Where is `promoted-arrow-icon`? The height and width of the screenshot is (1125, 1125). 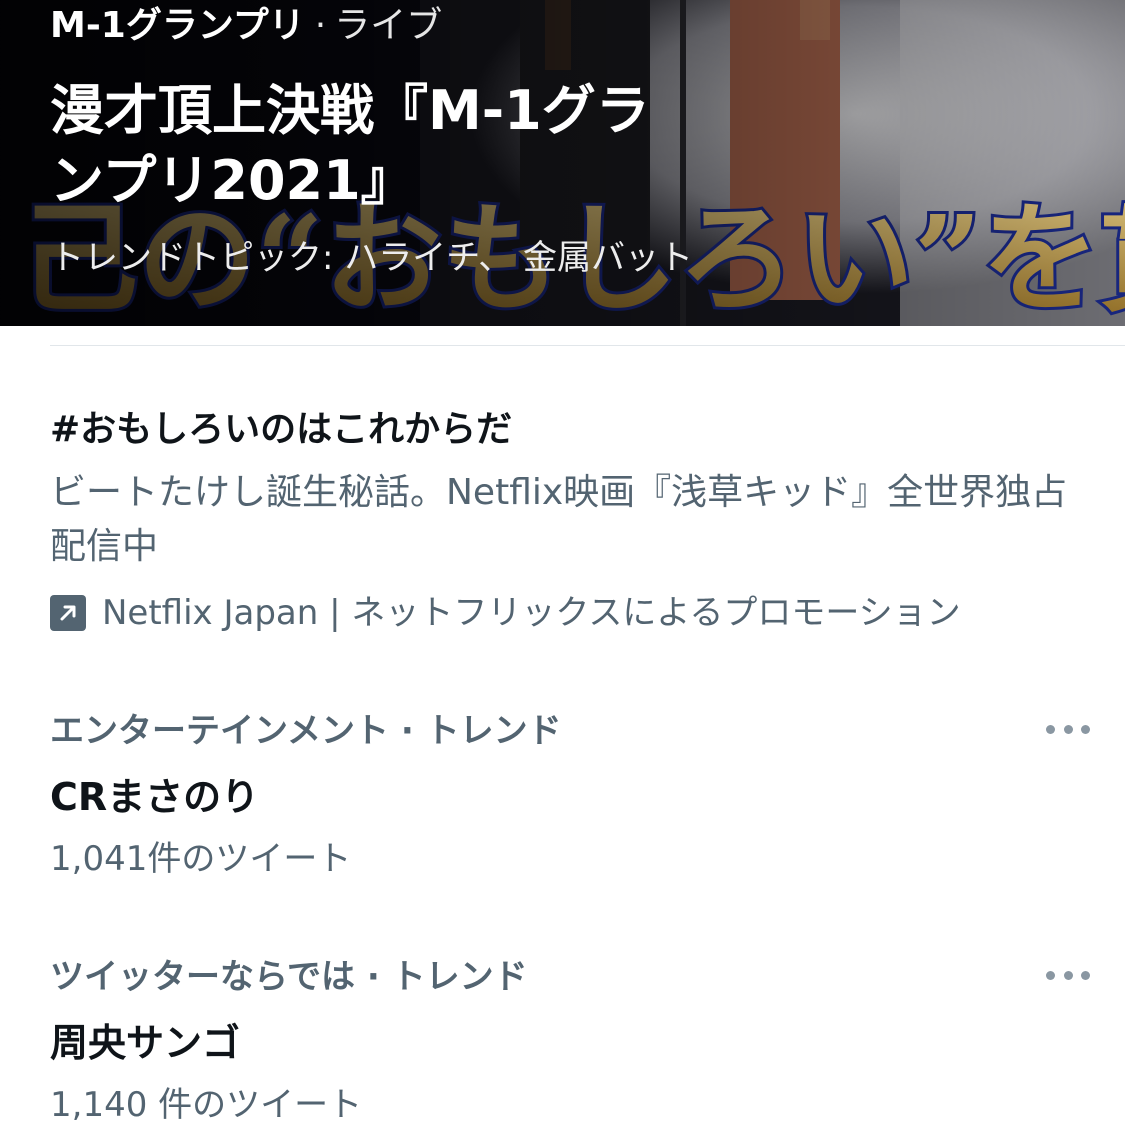
promoted-arrow-icon is located at coordinates (68, 613).